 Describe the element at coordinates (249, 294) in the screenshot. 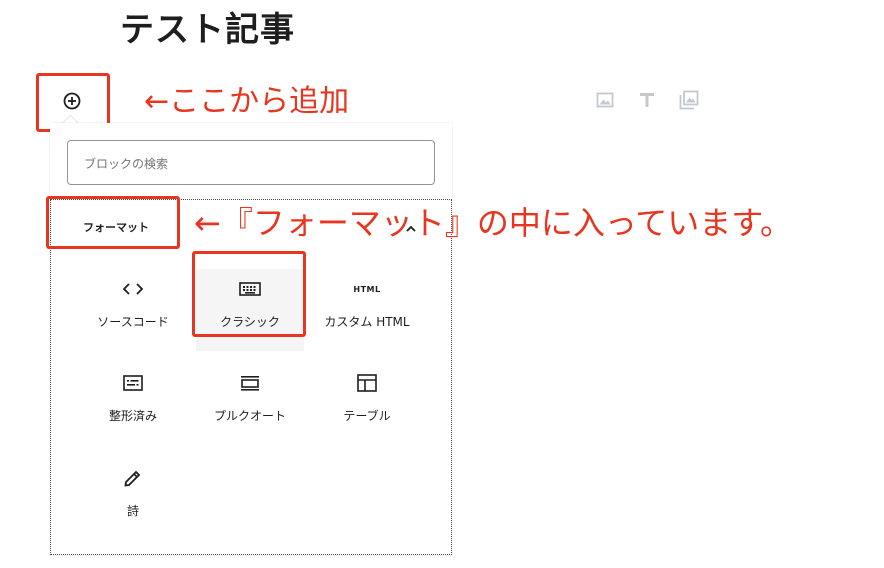

I see `highlight-classic-block` at that location.